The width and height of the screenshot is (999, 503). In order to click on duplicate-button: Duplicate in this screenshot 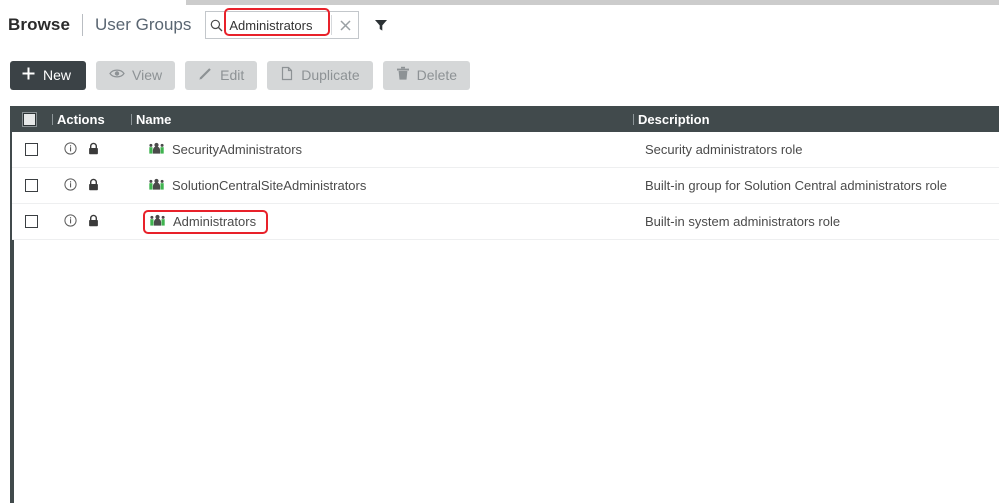, I will do `click(320, 75)`.